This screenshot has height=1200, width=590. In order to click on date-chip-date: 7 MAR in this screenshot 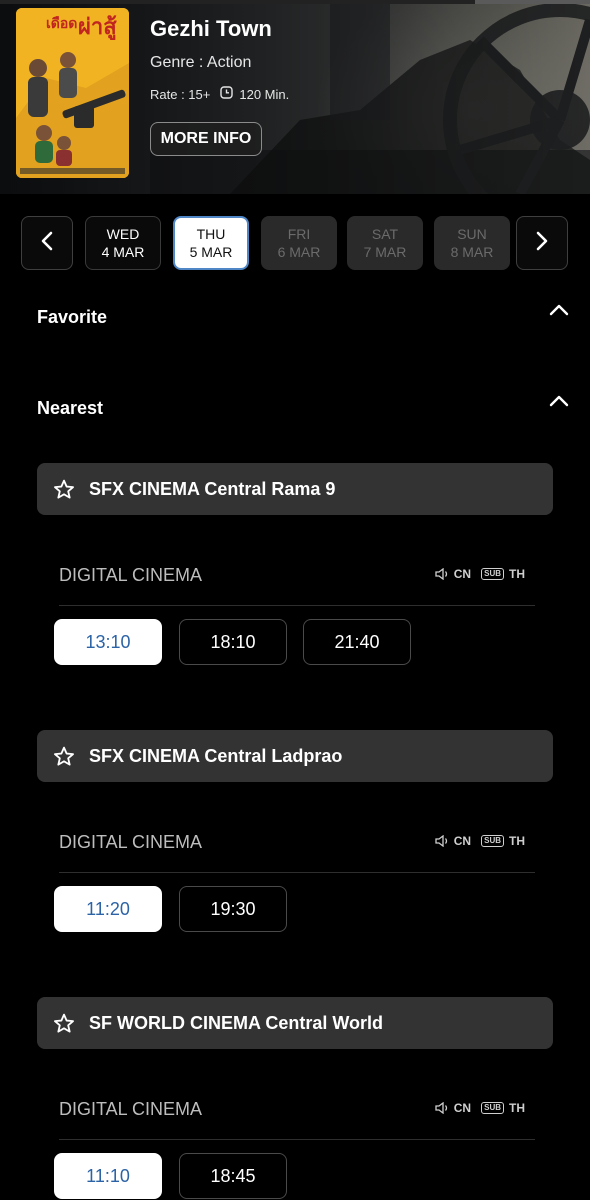, I will do `click(385, 252)`.